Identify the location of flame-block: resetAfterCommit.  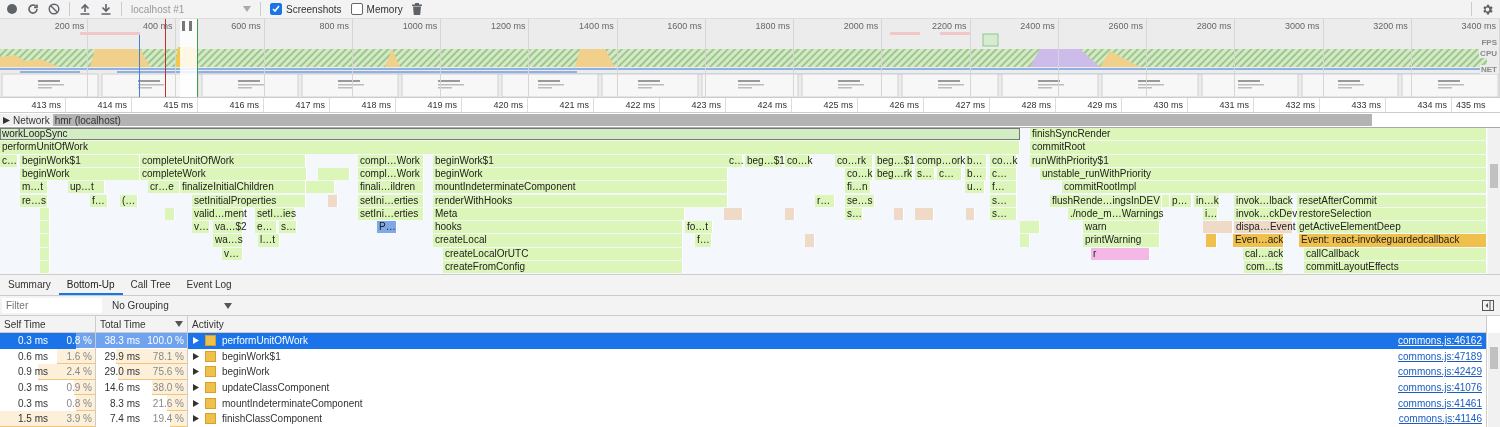
(1392, 200).